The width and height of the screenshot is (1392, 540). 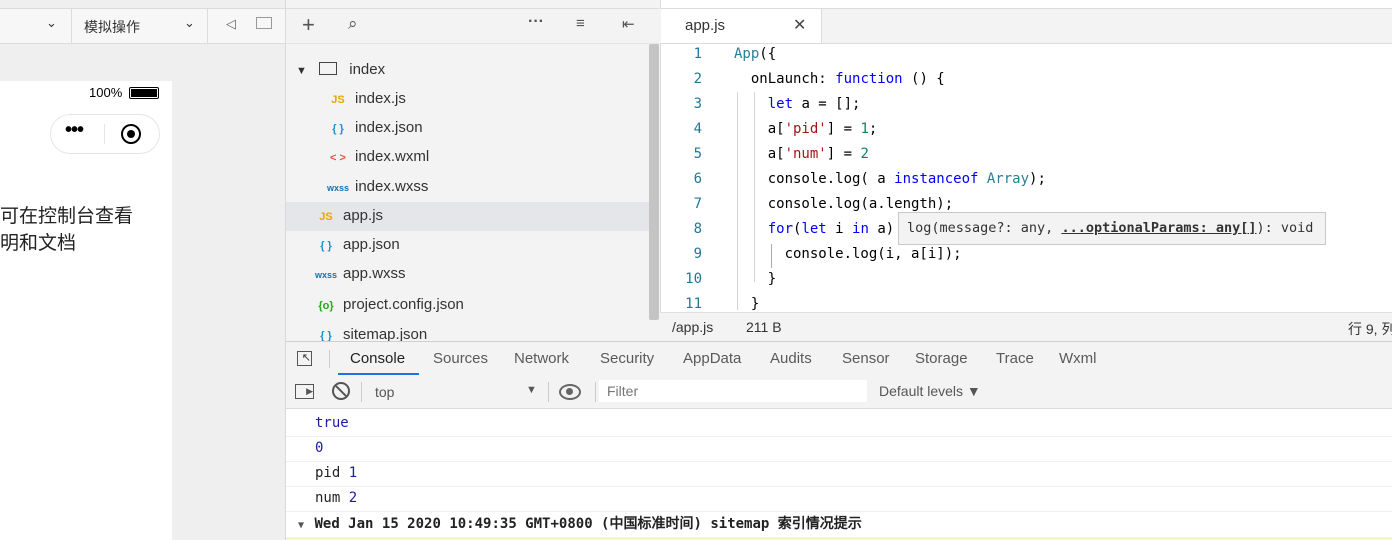 I want to click on console-toolbar: ▶ top ▼ Default levels ▼, so click(x=839, y=392).